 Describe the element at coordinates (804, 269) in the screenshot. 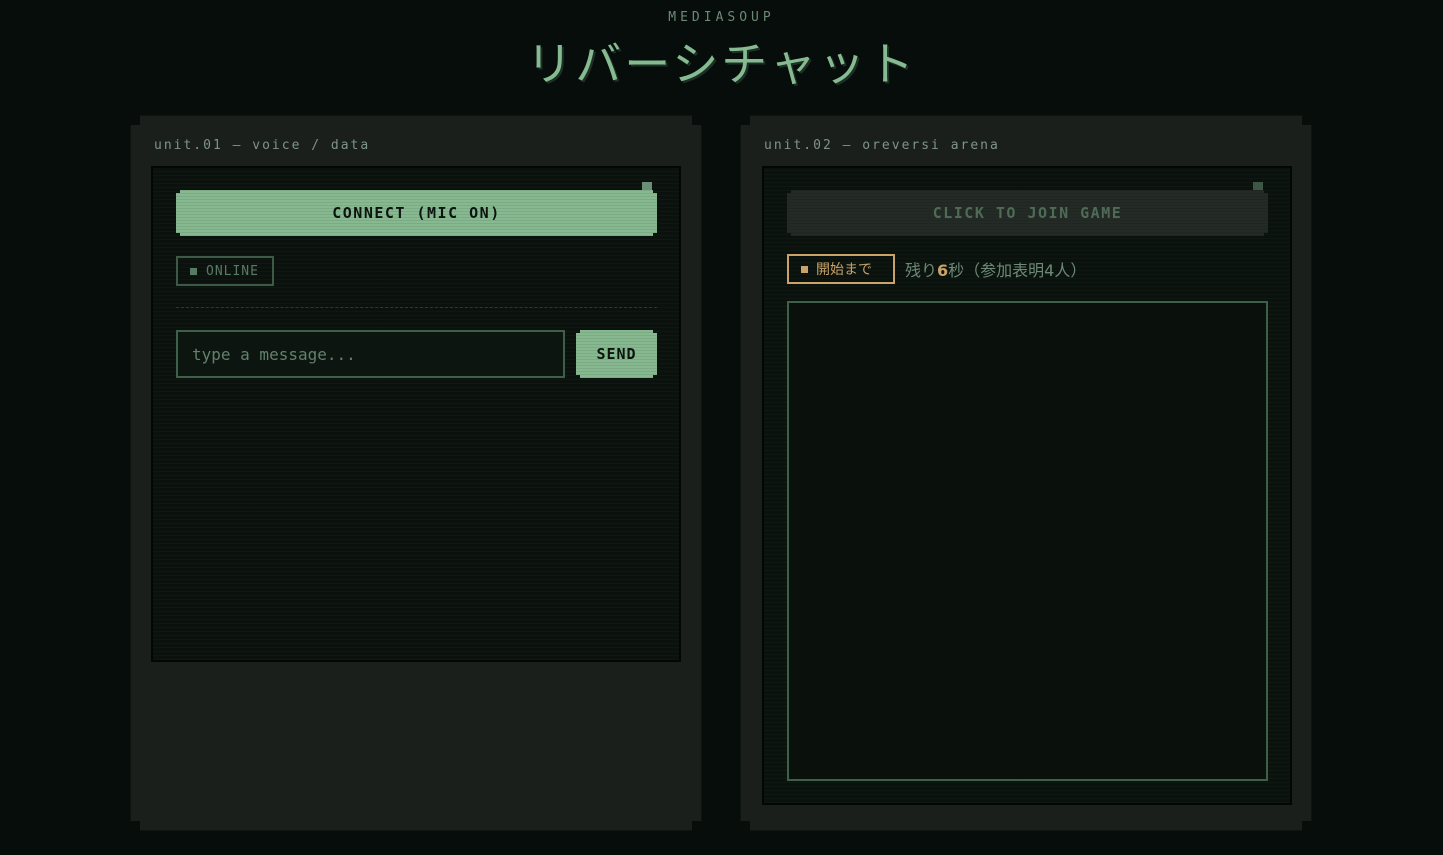

I see `countdown-square-icon` at that location.